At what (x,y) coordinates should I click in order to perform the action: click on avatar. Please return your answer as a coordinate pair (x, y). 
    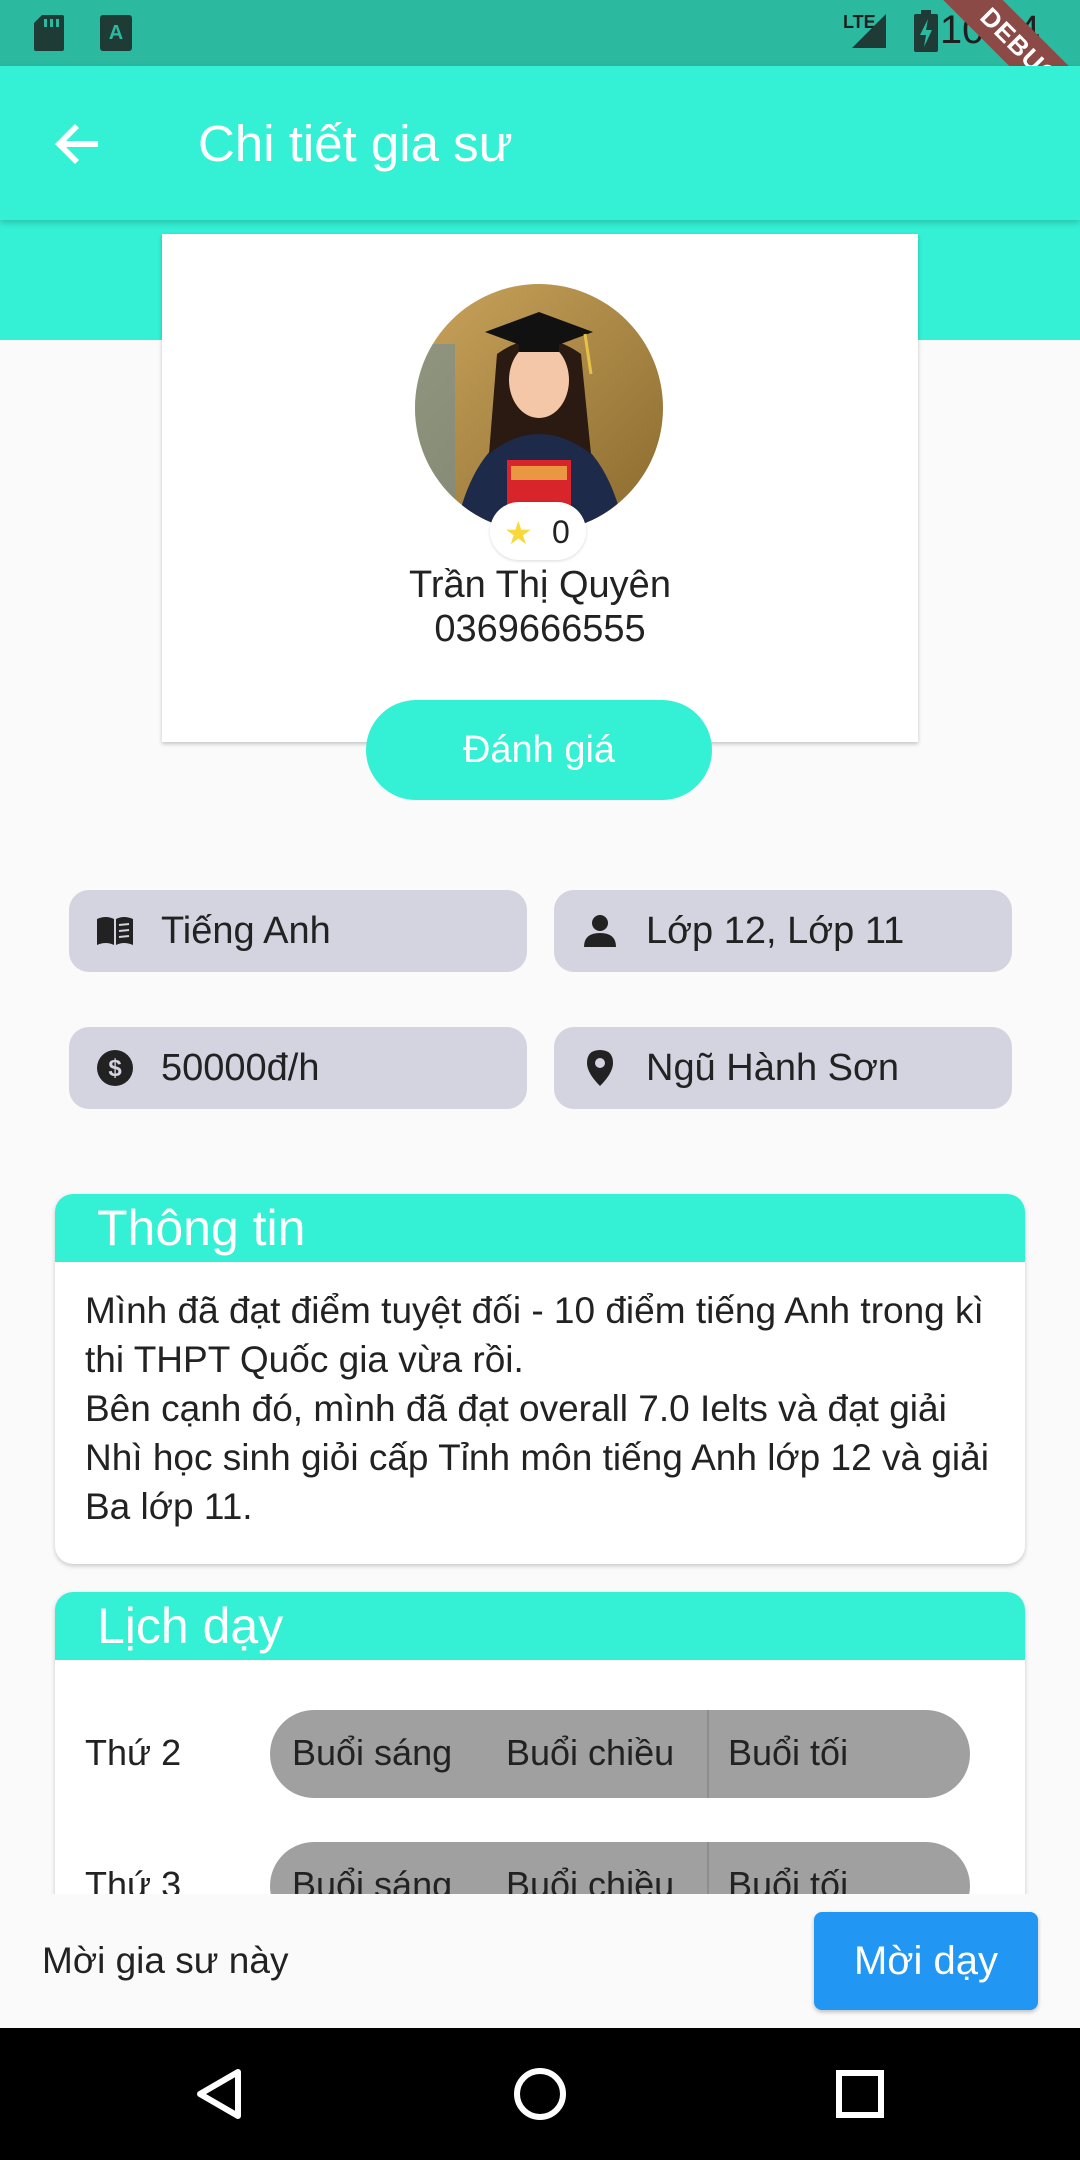
    Looking at the image, I should click on (539, 408).